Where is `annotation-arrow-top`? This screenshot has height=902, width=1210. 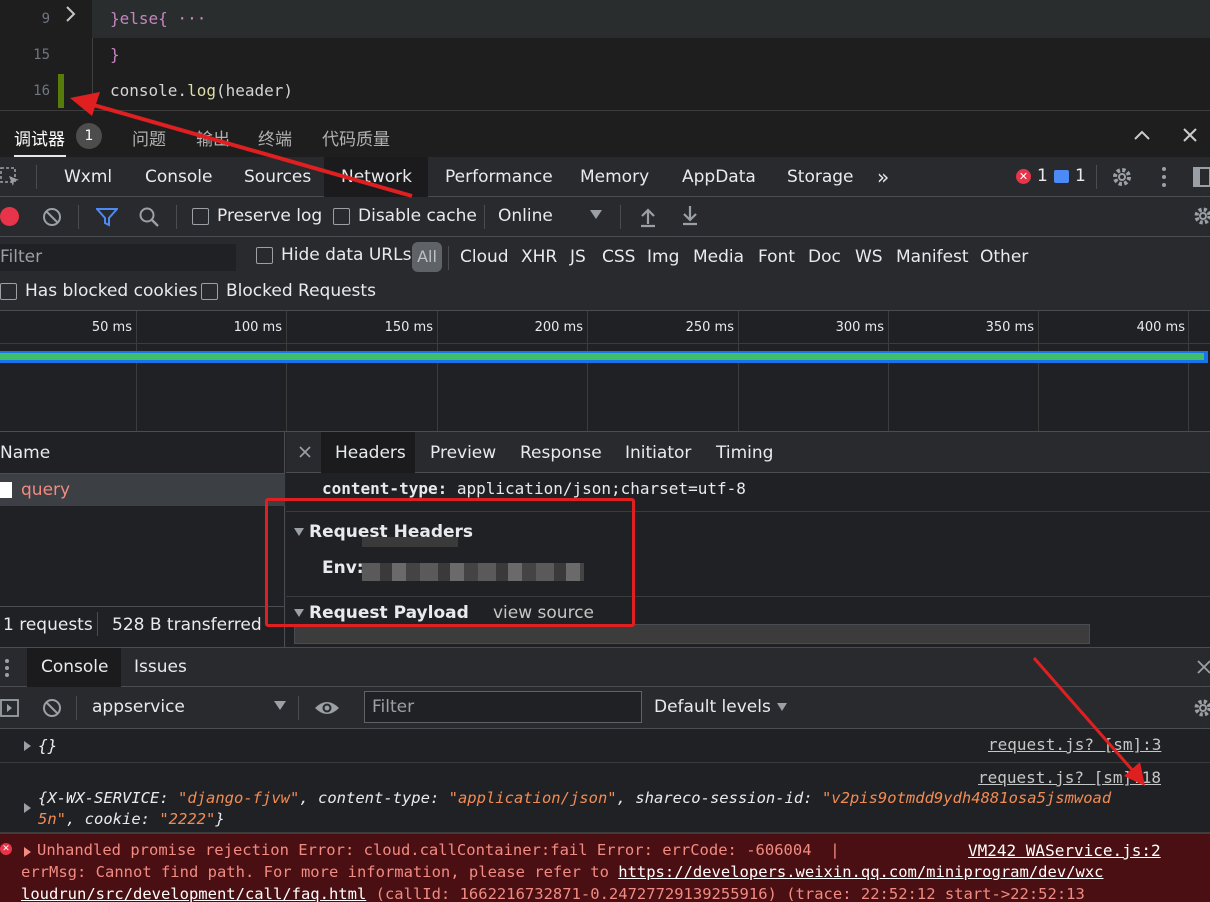 annotation-arrow-top is located at coordinates (251, 150).